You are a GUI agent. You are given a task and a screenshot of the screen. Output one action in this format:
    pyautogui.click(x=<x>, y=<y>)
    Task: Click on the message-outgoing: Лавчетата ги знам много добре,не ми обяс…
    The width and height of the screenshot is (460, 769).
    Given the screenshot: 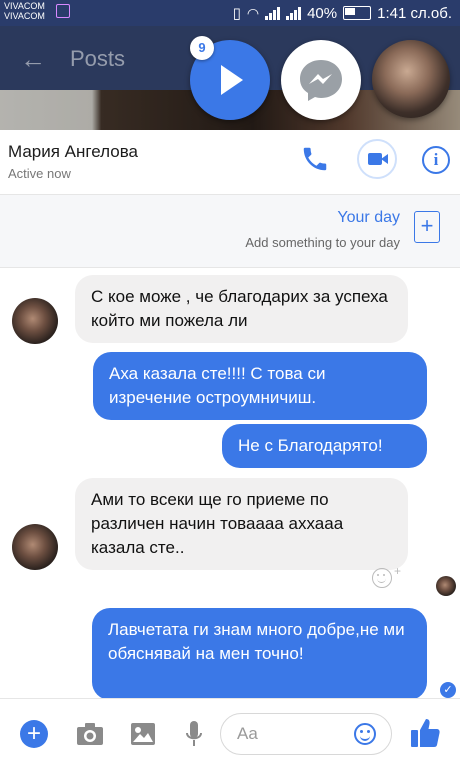 What is the action you would take?
    pyautogui.click(x=259, y=654)
    